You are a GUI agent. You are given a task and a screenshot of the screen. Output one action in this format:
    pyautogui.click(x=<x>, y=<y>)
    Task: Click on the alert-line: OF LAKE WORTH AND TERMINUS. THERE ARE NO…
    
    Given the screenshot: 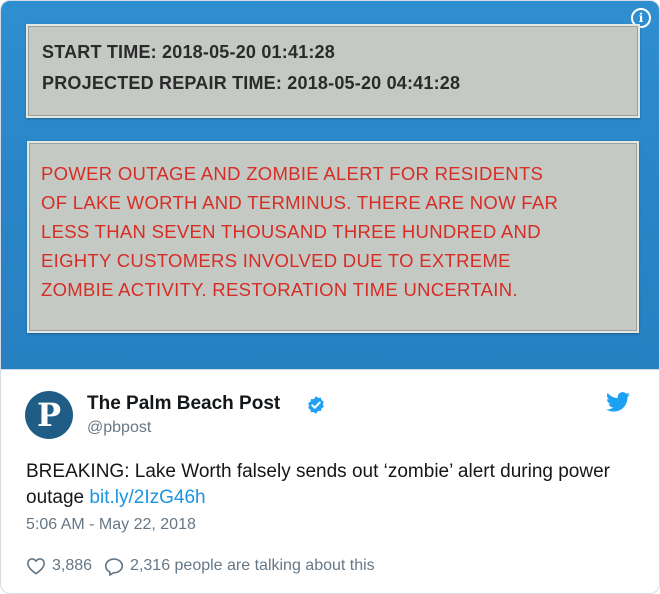 What is the action you would take?
    pyautogui.click(x=300, y=202)
    